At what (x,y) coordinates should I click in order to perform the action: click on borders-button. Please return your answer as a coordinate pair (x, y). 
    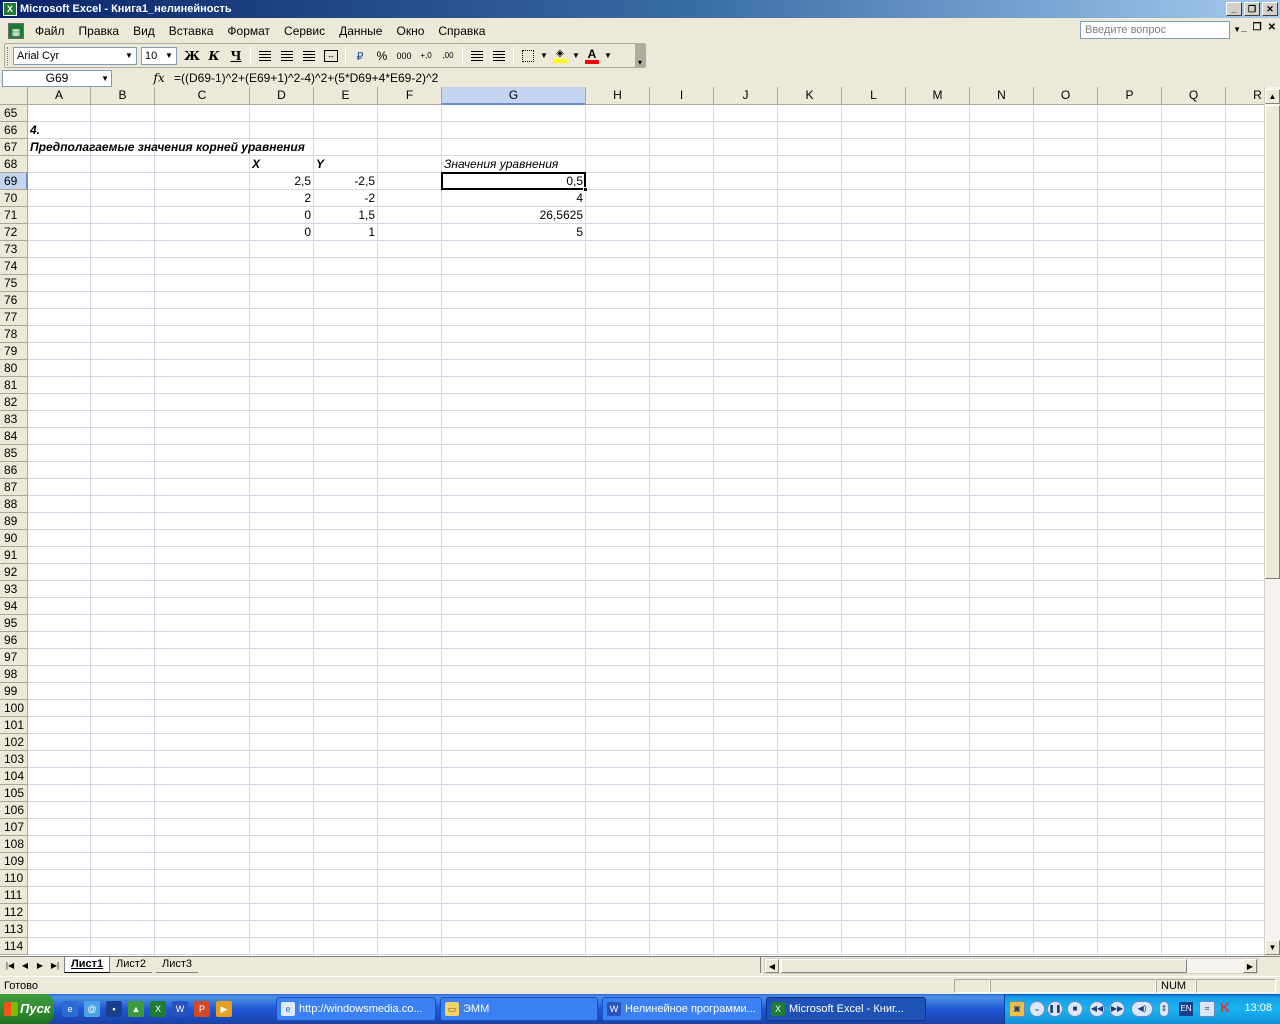
    Looking at the image, I should click on (528, 56).